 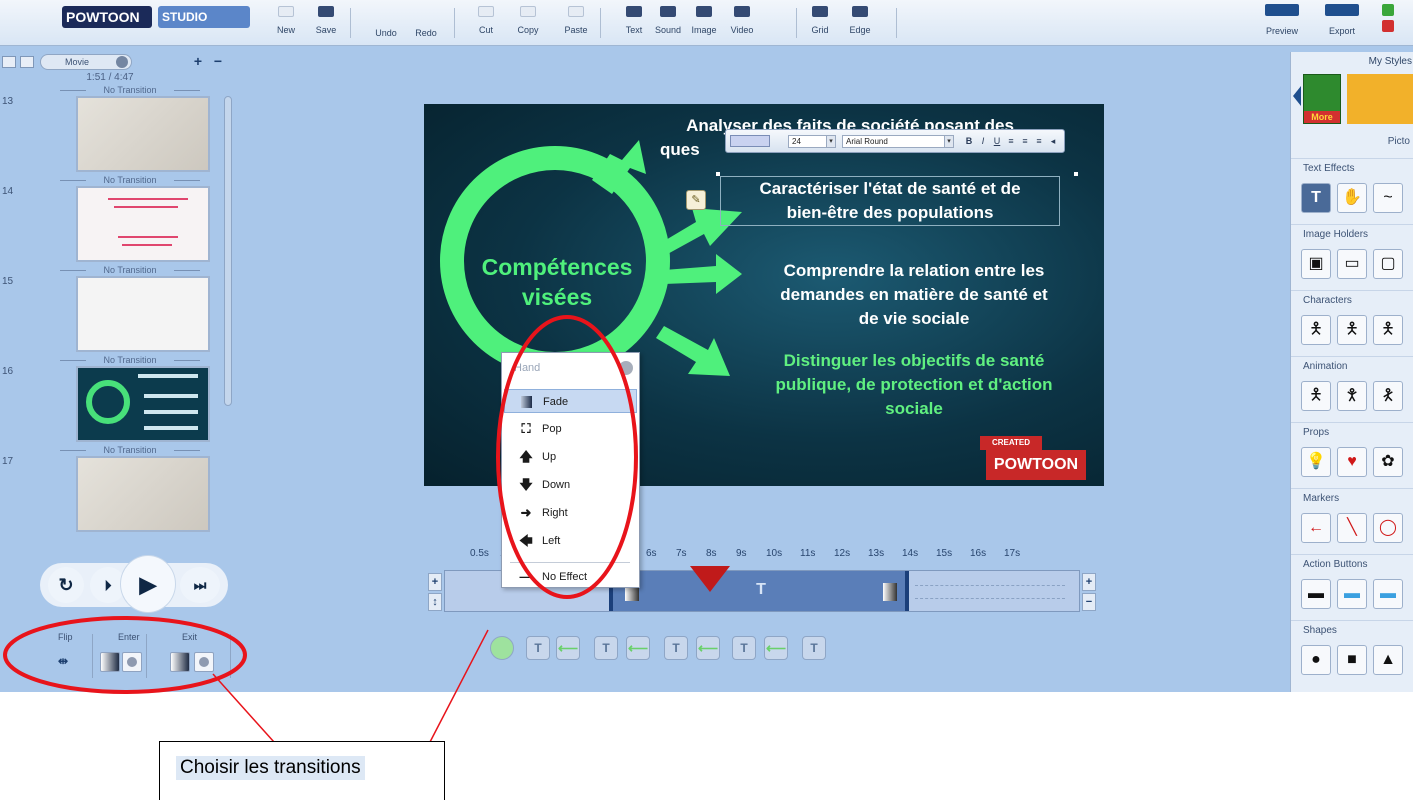 I want to click on annotation-callout-box: Choisir les transitions, so click(x=302, y=770).